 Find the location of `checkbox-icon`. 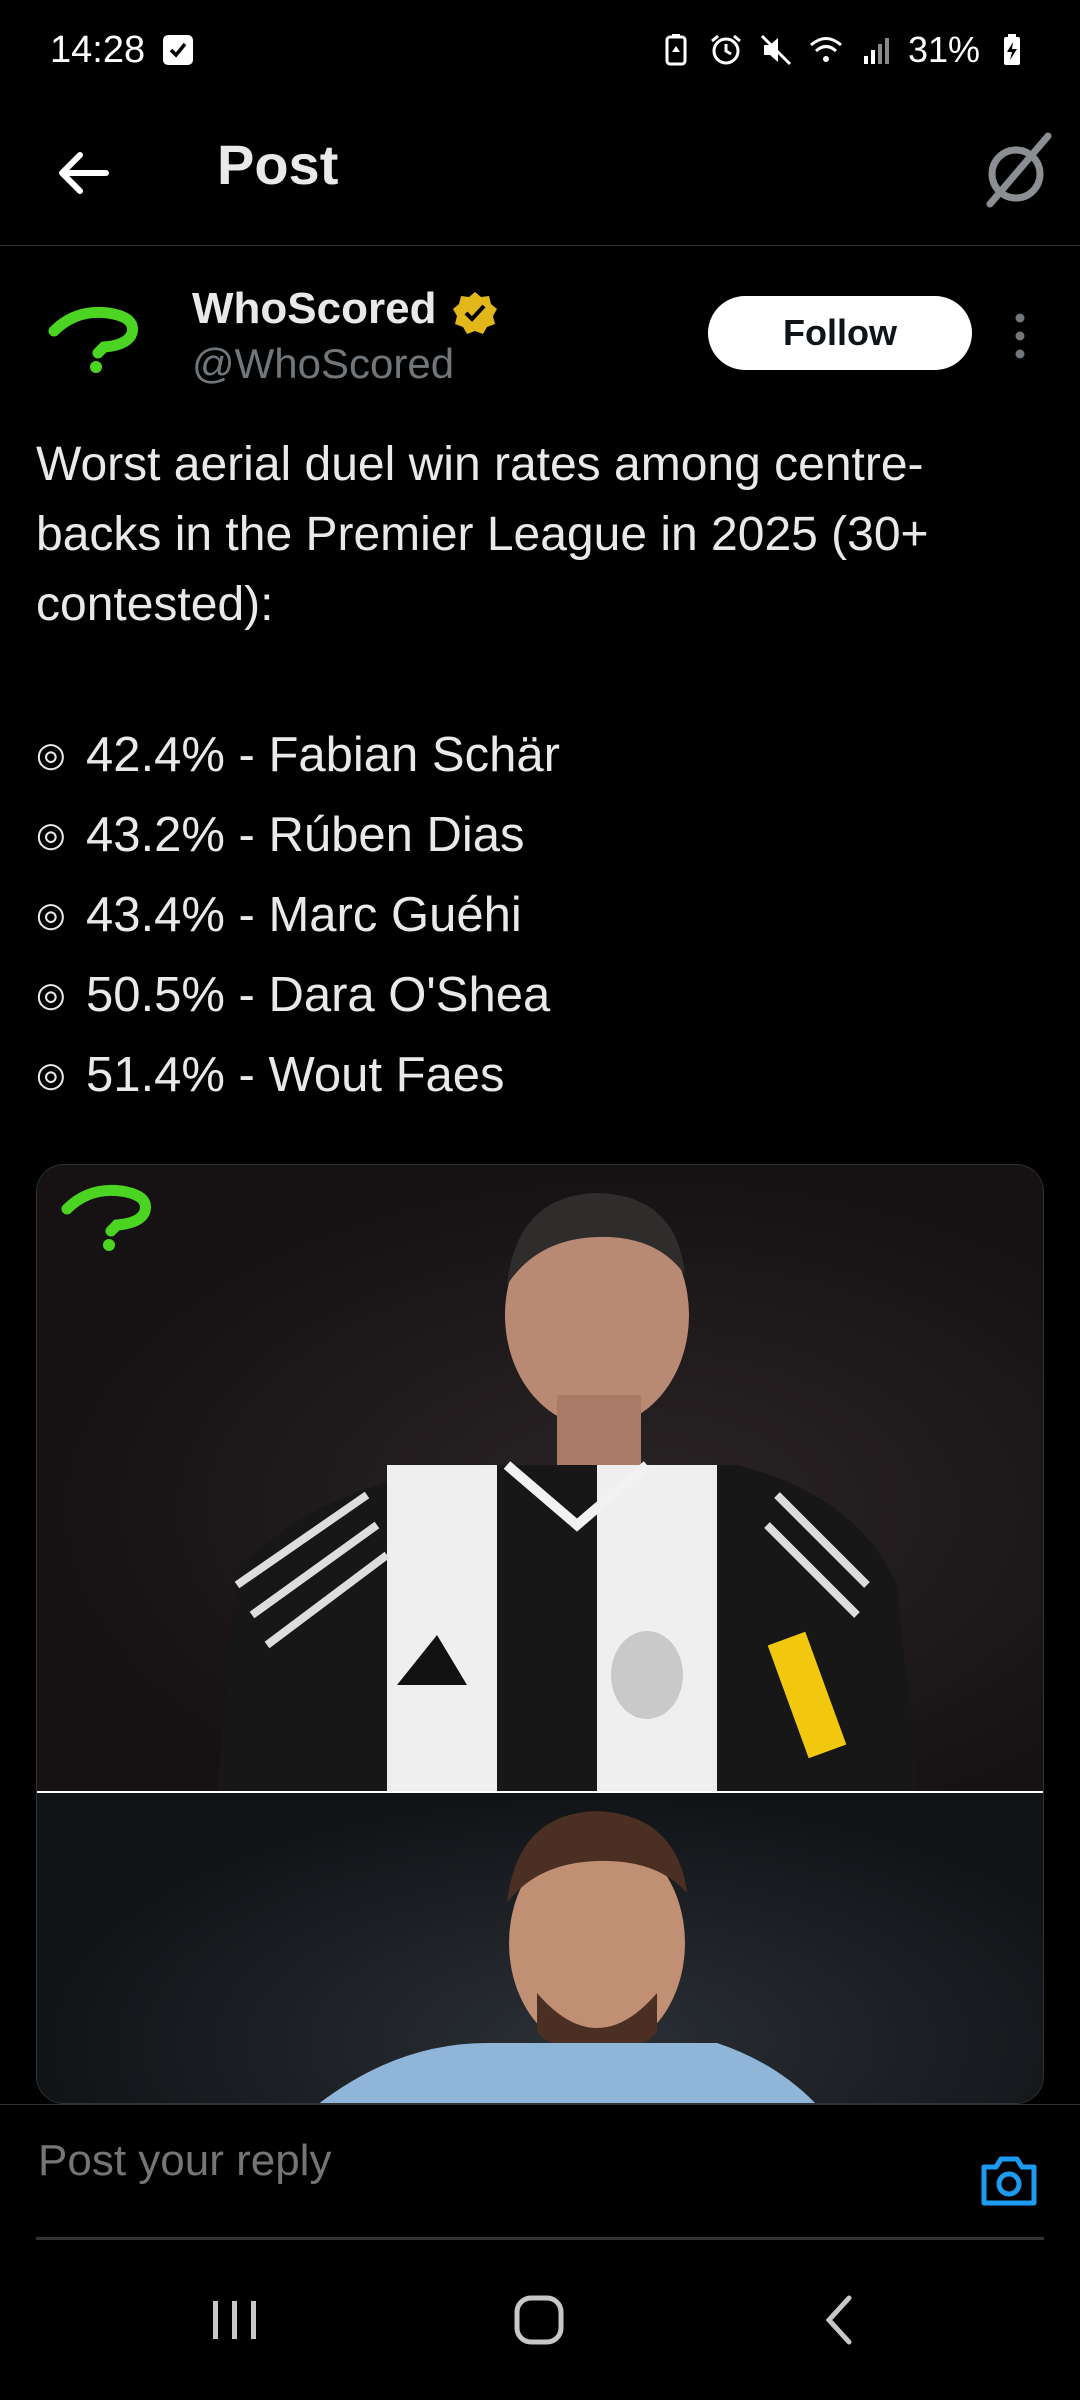

checkbox-icon is located at coordinates (178, 50).